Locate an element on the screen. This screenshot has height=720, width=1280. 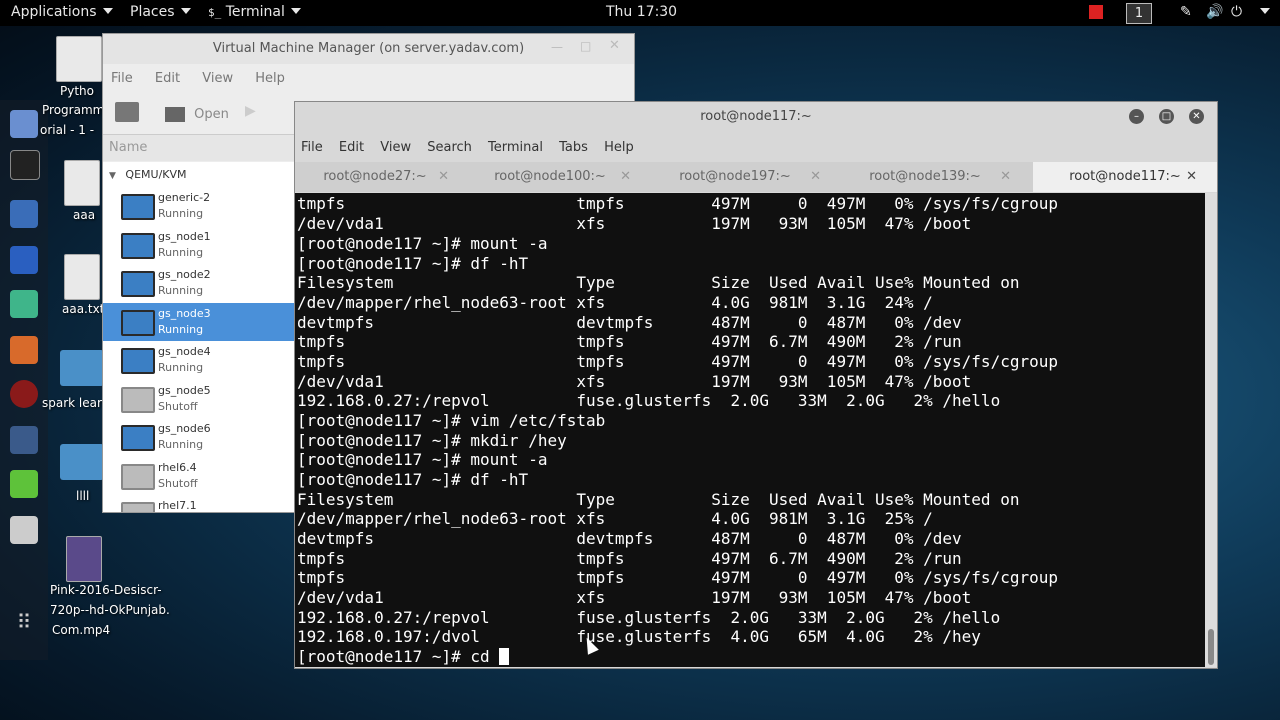
metasploit-icon is located at coordinates (24, 260).